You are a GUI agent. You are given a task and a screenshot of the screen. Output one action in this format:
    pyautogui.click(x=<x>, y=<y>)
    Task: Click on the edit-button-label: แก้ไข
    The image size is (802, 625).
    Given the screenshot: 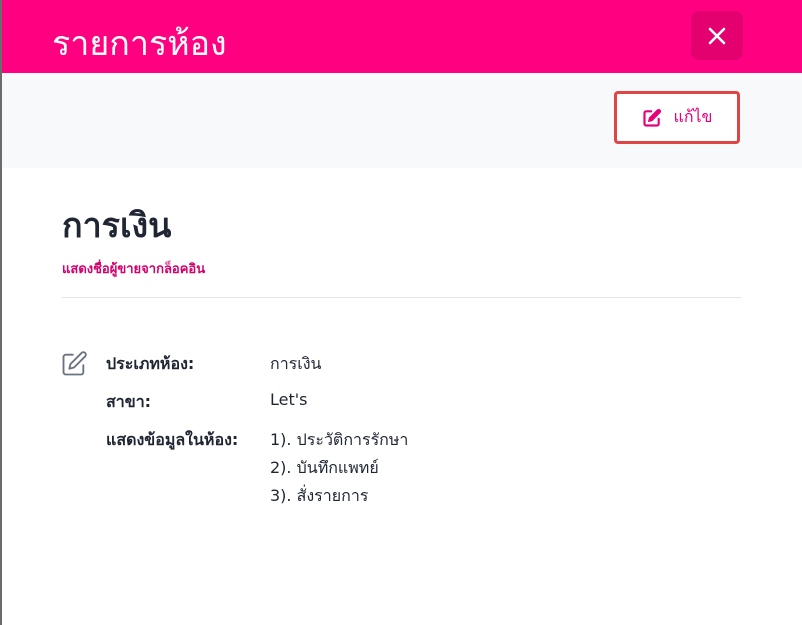 What is the action you would take?
    pyautogui.click(x=693, y=116)
    